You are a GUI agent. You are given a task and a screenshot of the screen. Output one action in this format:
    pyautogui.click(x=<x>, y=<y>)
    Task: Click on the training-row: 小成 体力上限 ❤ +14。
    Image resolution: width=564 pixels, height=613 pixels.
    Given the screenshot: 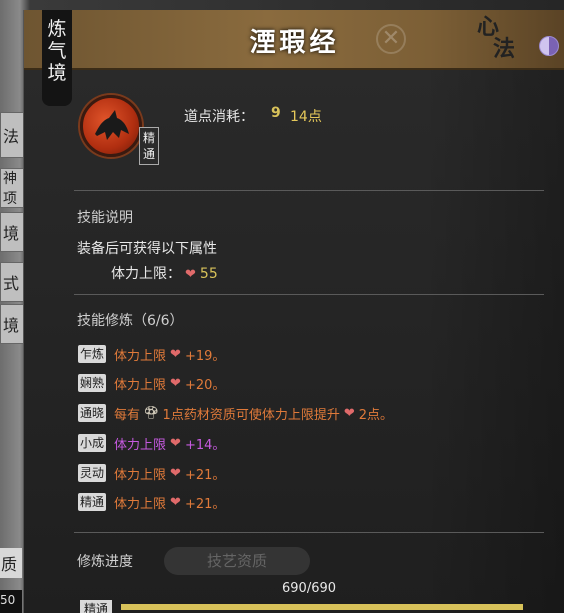 What is the action you would take?
    pyautogui.click(x=151, y=443)
    